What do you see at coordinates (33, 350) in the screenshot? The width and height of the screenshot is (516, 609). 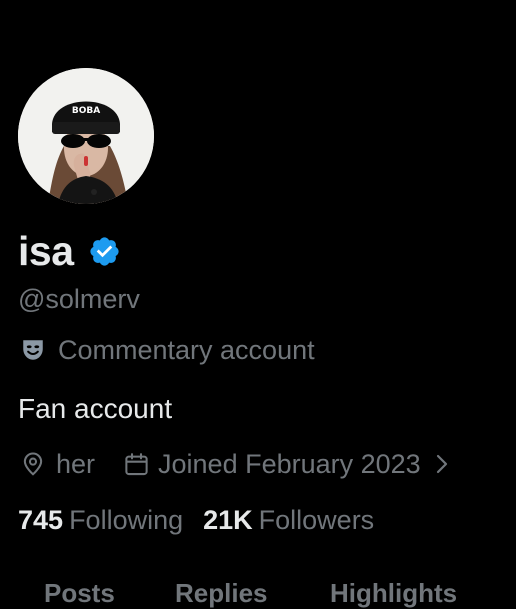 I see `theater-mask-icon` at bounding box center [33, 350].